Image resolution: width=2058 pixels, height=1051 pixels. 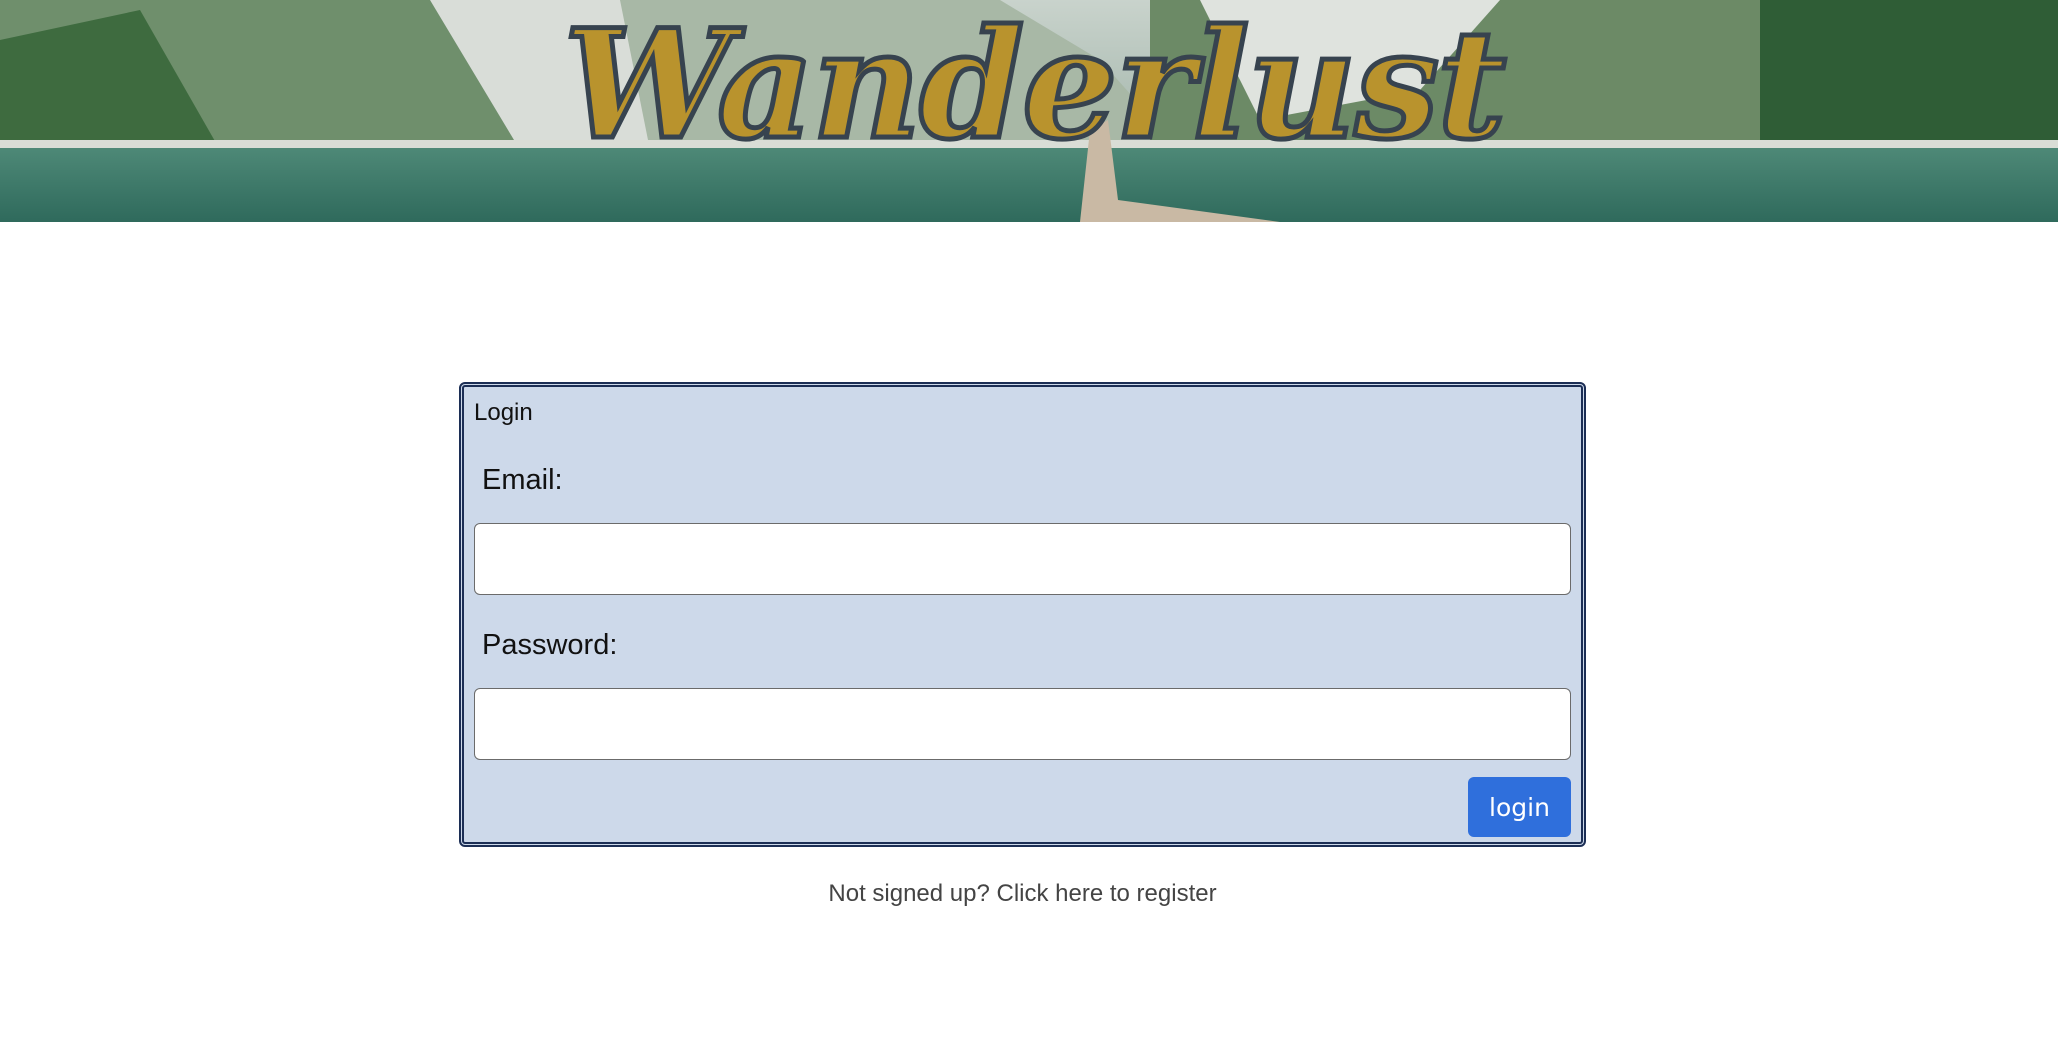 What do you see at coordinates (1022, 559) in the screenshot?
I see `email-input` at bounding box center [1022, 559].